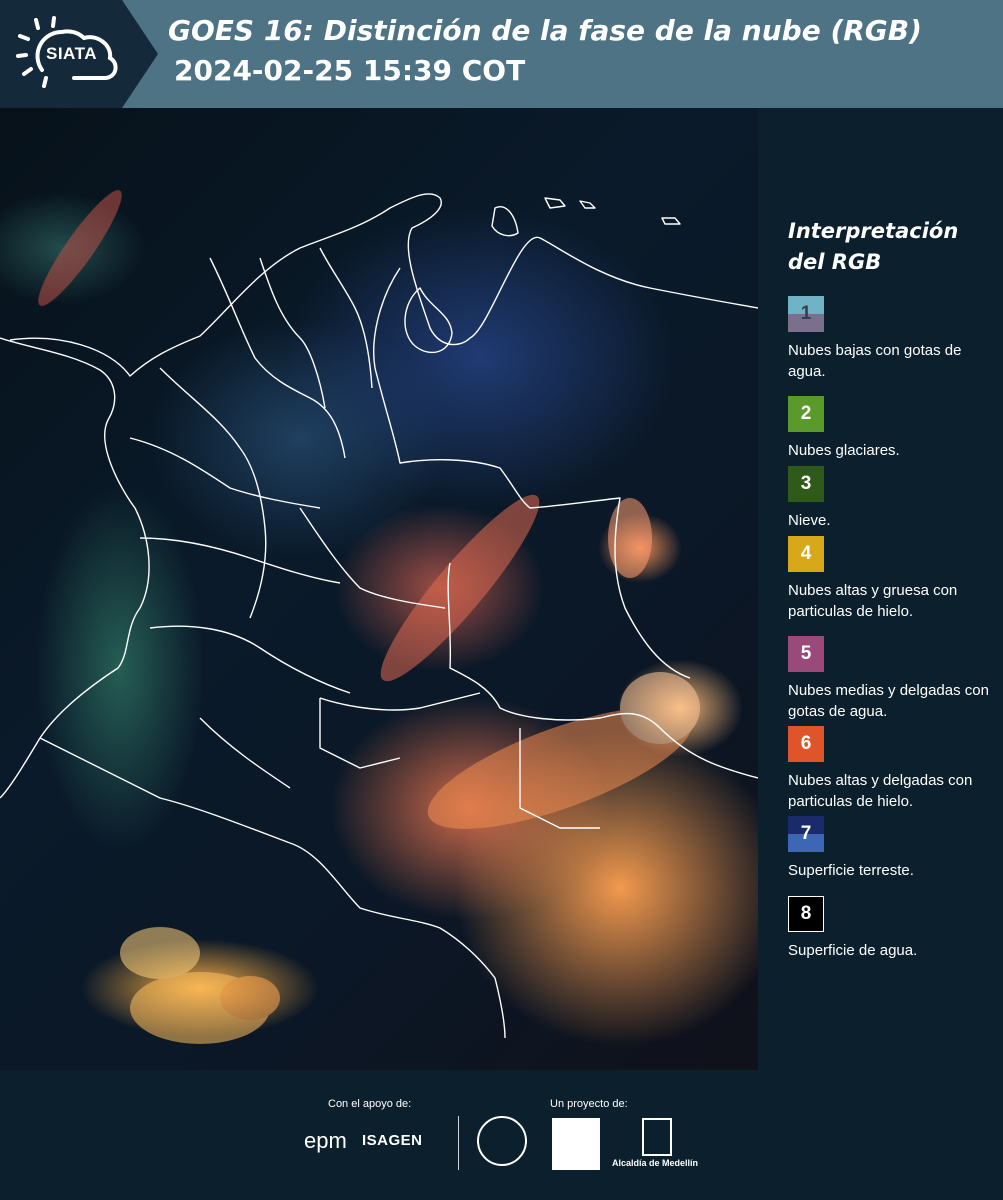 The height and width of the screenshot is (1200, 1003). I want to click on legend-swatch: 4, so click(806, 554).